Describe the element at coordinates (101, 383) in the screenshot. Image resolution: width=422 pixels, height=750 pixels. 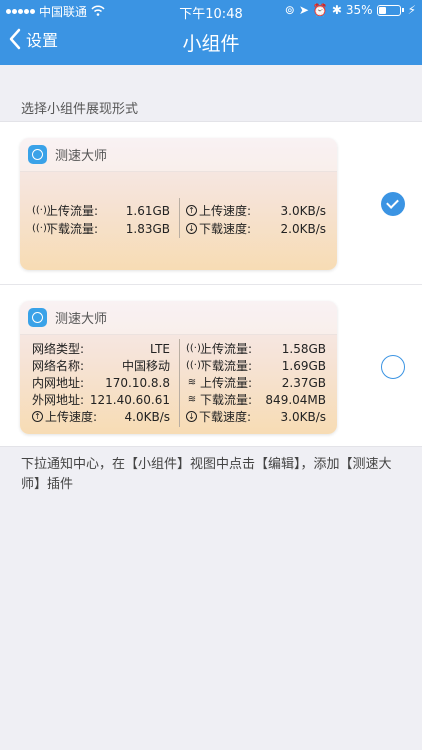
I see `stat-row: 内网地址: 170.10.8.8` at that location.